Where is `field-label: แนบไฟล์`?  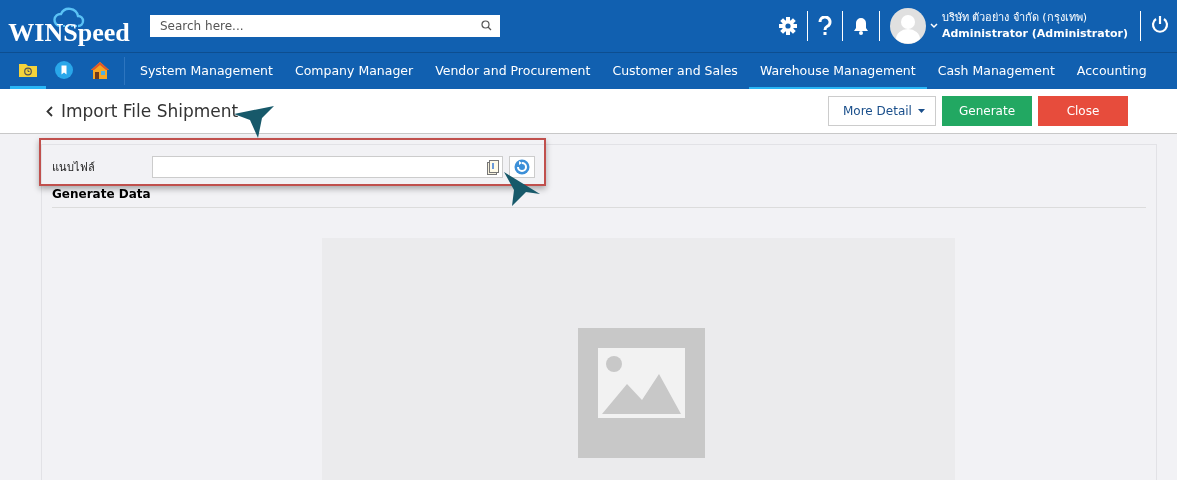 field-label: แนบไฟล์ is located at coordinates (74, 168).